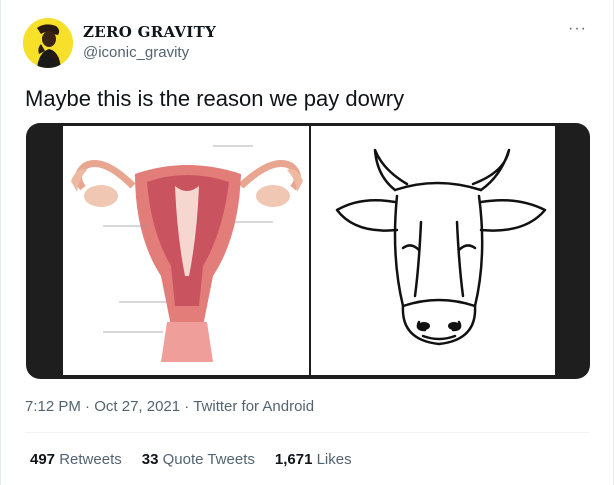 The width and height of the screenshot is (614, 485). I want to click on tweet-time: 7:12 PM, so click(53, 406).